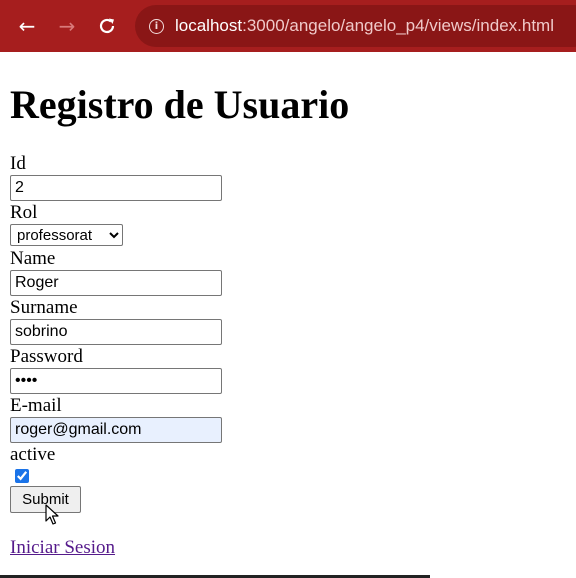 This screenshot has height=578, width=576. I want to click on info-icon: i, so click(156, 26).